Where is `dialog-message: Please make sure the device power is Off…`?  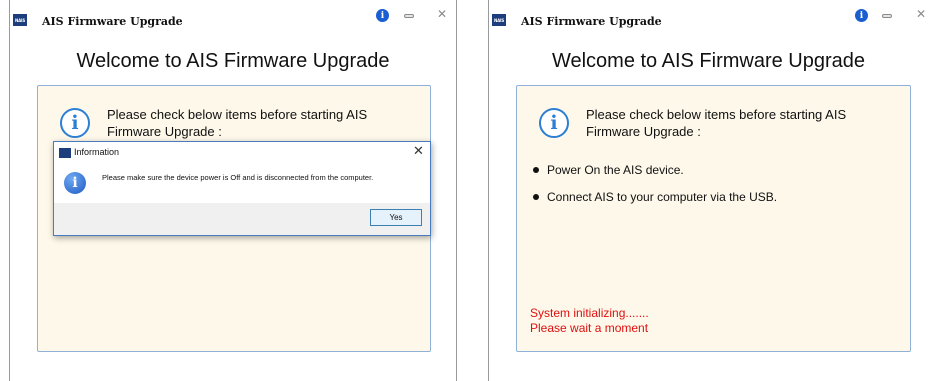
dialog-message: Please make sure the device power is Off… is located at coordinates (238, 177).